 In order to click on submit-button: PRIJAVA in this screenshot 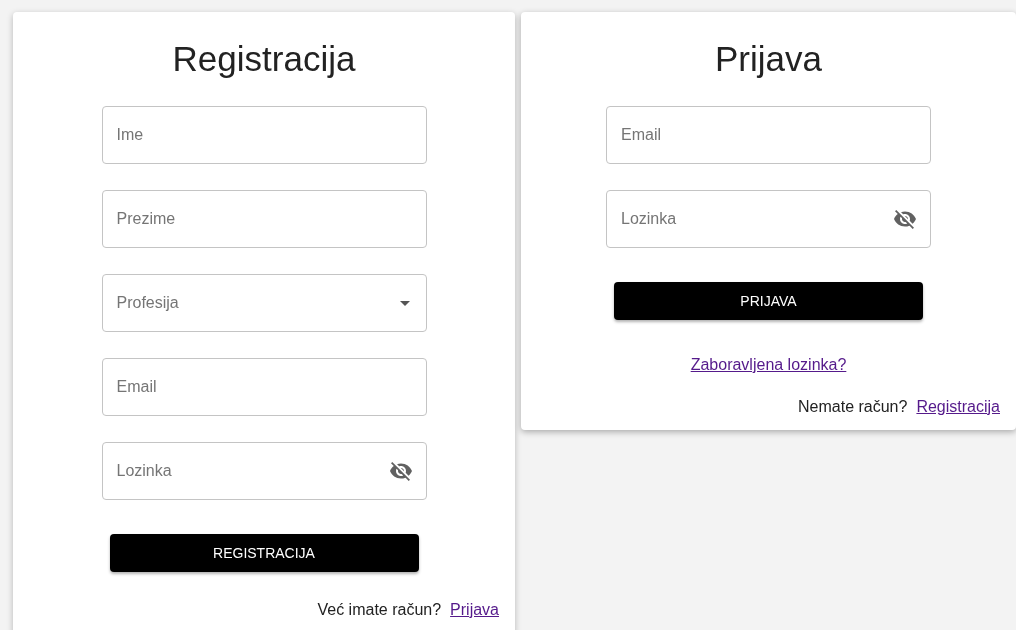, I will do `click(768, 301)`.